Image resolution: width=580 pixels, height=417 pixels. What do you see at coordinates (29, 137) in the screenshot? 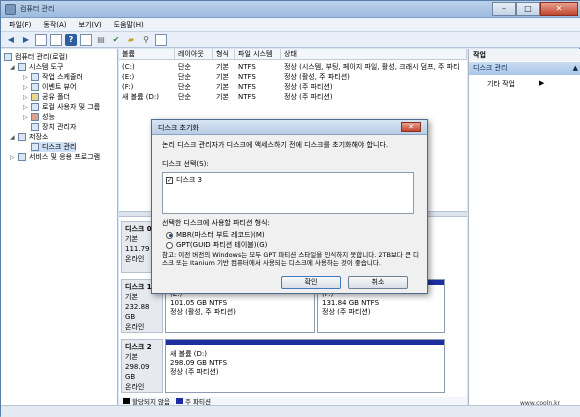
I see `tree-item-storage: ◢ 저장소` at bounding box center [29, 137].